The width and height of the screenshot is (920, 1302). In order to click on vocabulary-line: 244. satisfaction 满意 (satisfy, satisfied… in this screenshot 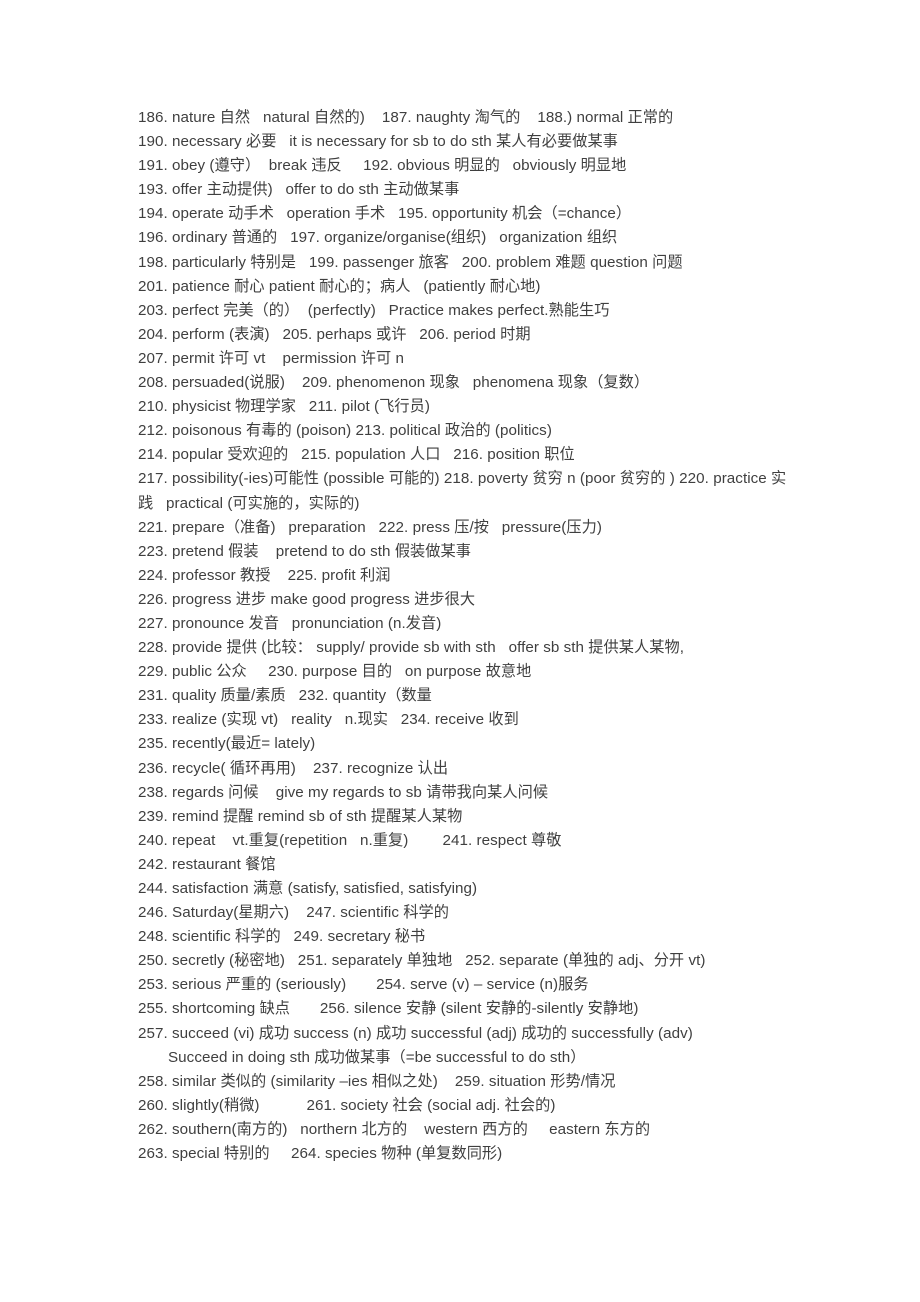, I will do `click(308, 888)`.